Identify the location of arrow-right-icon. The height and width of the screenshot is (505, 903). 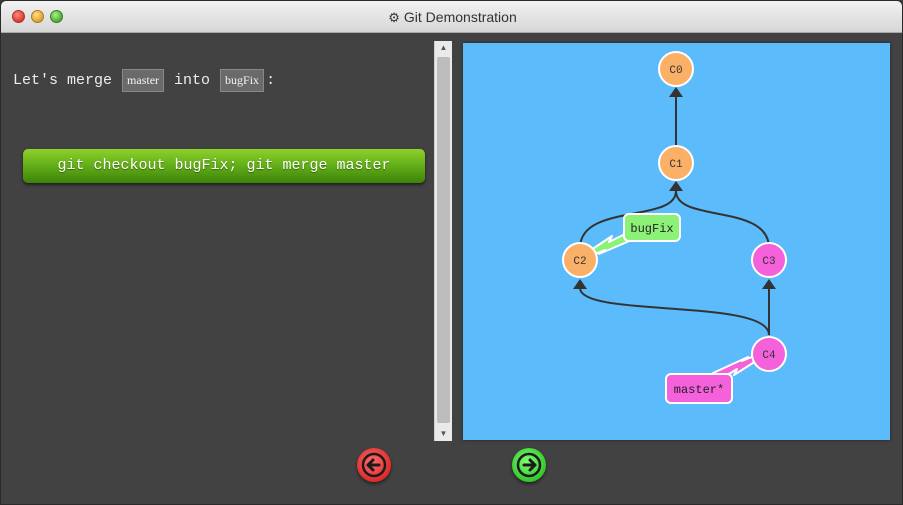
(529, 465).